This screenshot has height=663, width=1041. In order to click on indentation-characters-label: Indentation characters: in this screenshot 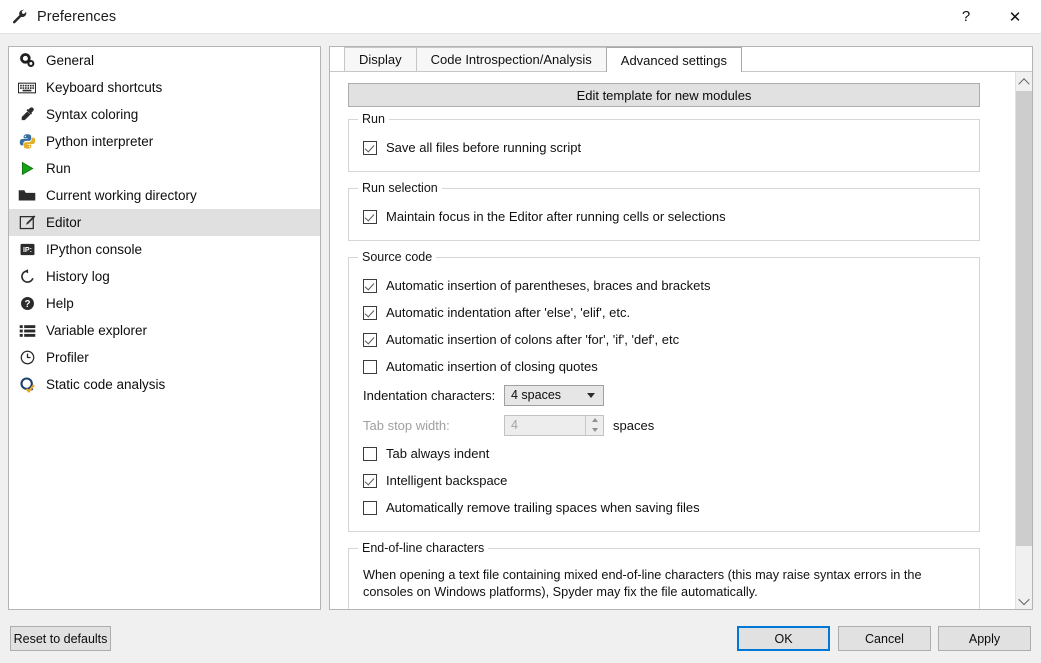, I will do `click(429, 395)`.